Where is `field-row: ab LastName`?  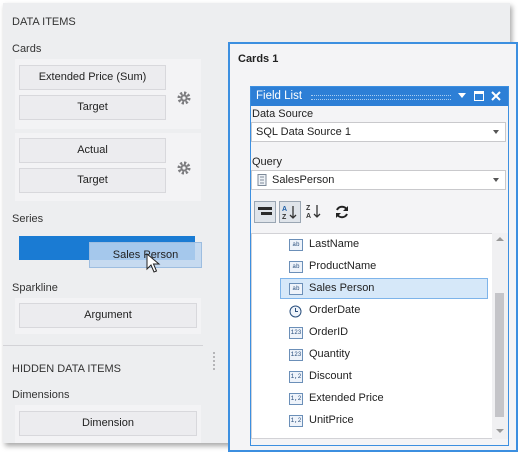
field-row: ab LastName is located at coordinates (372, 245).